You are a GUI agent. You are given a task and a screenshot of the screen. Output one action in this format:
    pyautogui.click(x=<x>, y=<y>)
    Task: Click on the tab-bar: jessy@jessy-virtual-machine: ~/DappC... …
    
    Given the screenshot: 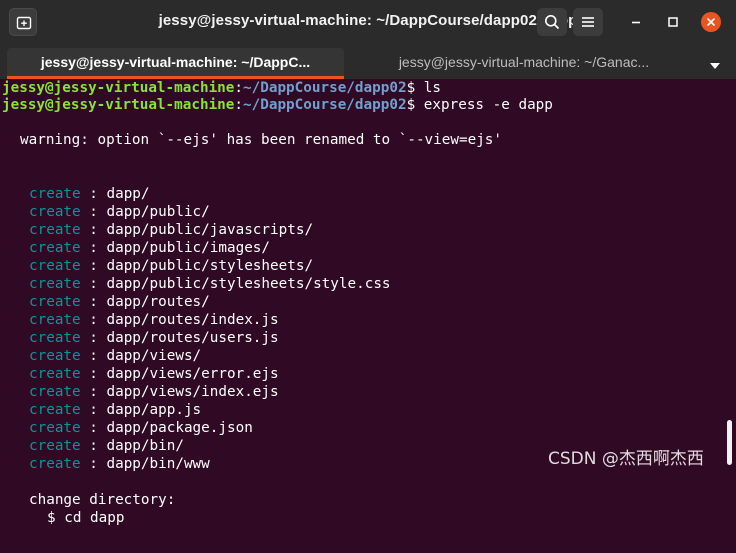 What is the action you would take?
    pyautogui.click(x=368, y=61)
    